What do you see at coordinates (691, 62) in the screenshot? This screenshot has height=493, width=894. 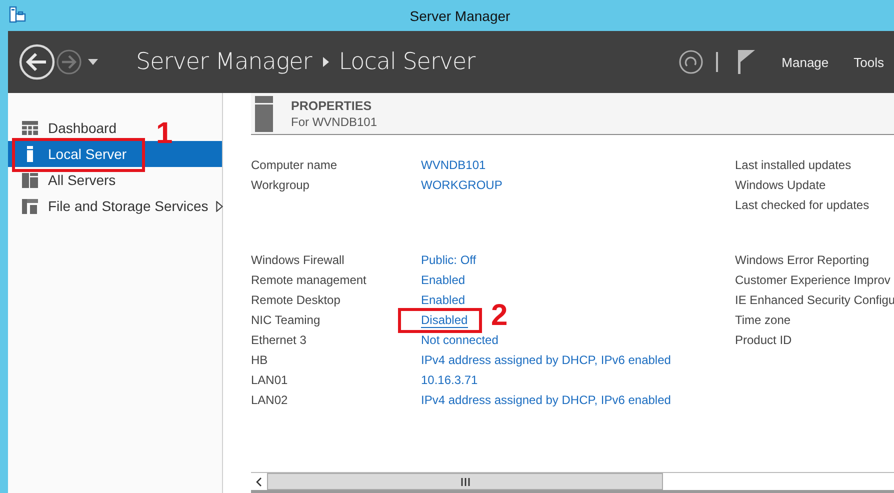 I see `refresh-icon` at bounding box center [691, 62].